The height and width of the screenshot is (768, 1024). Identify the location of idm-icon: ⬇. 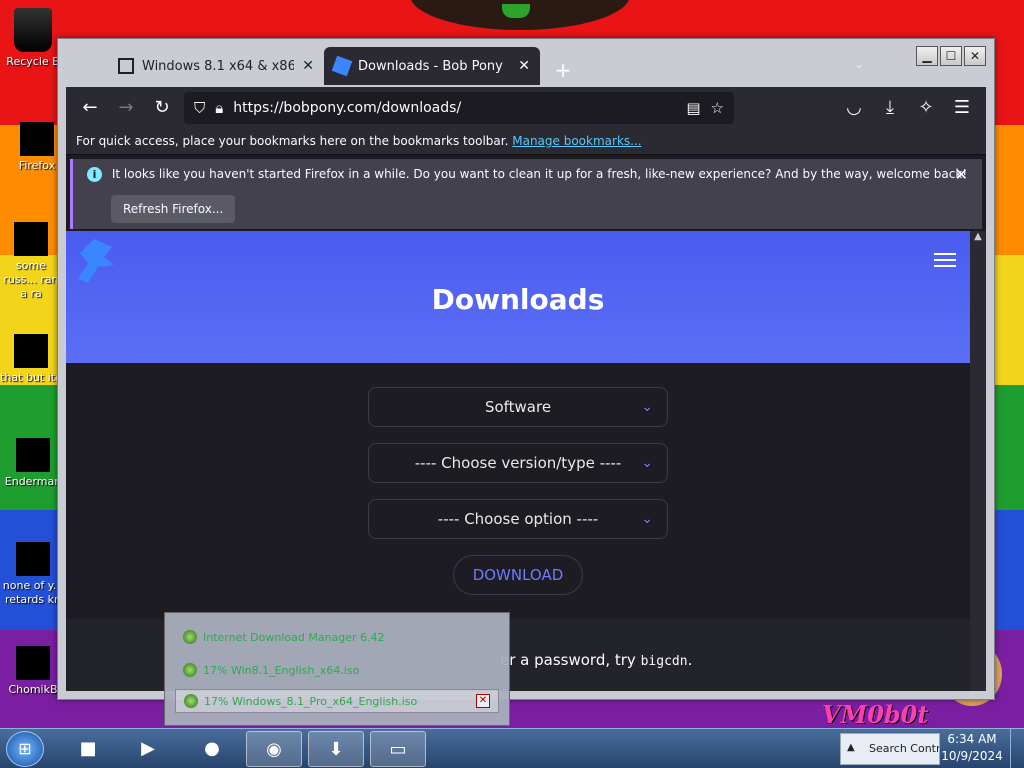
(336, 749).